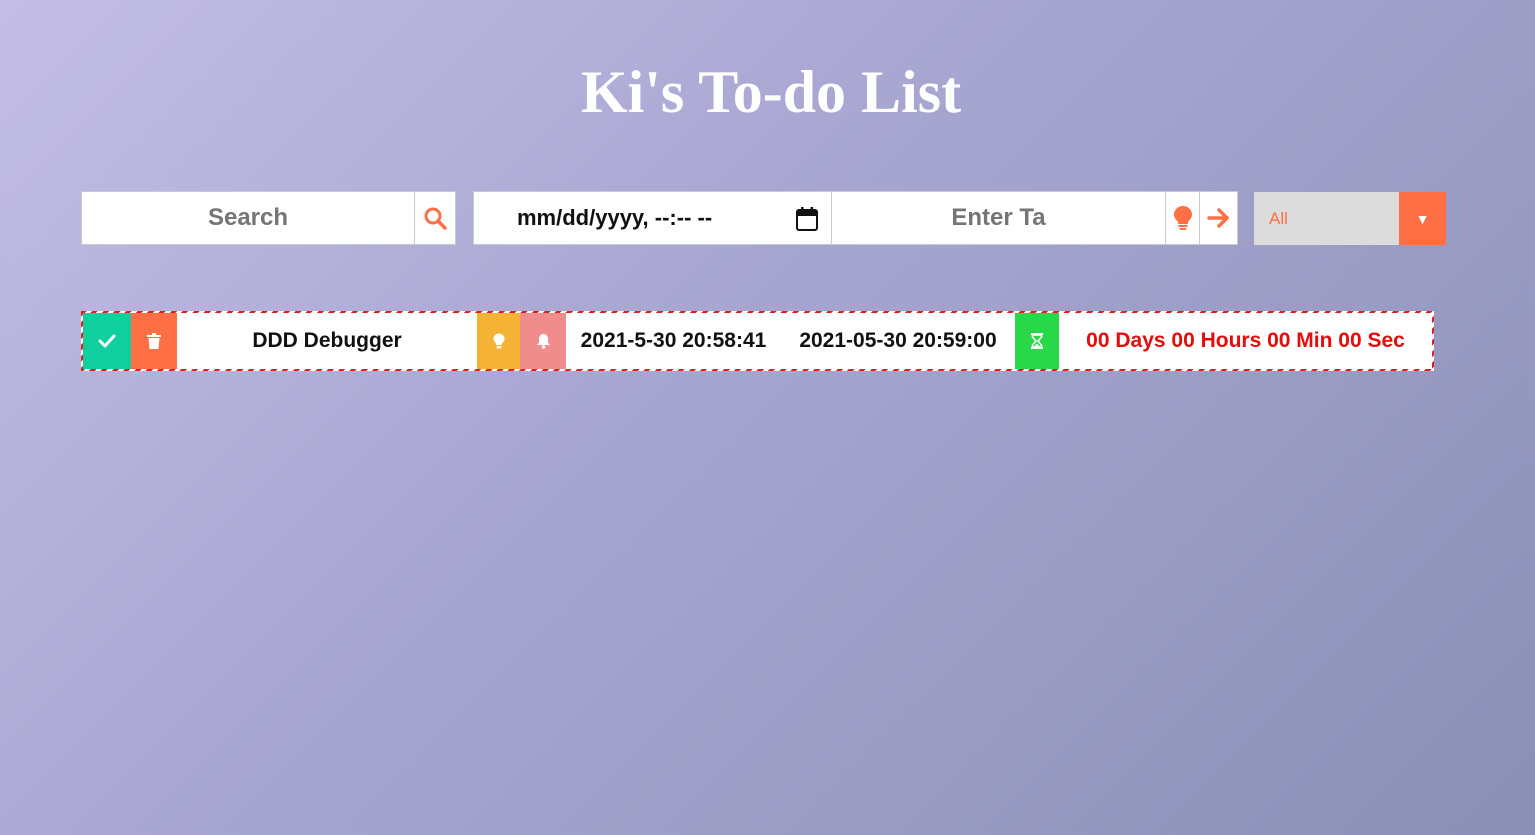 The height and width of the screenshot is (835, 1535). I want to click on arrow-right-icon, so click(1217, 218).